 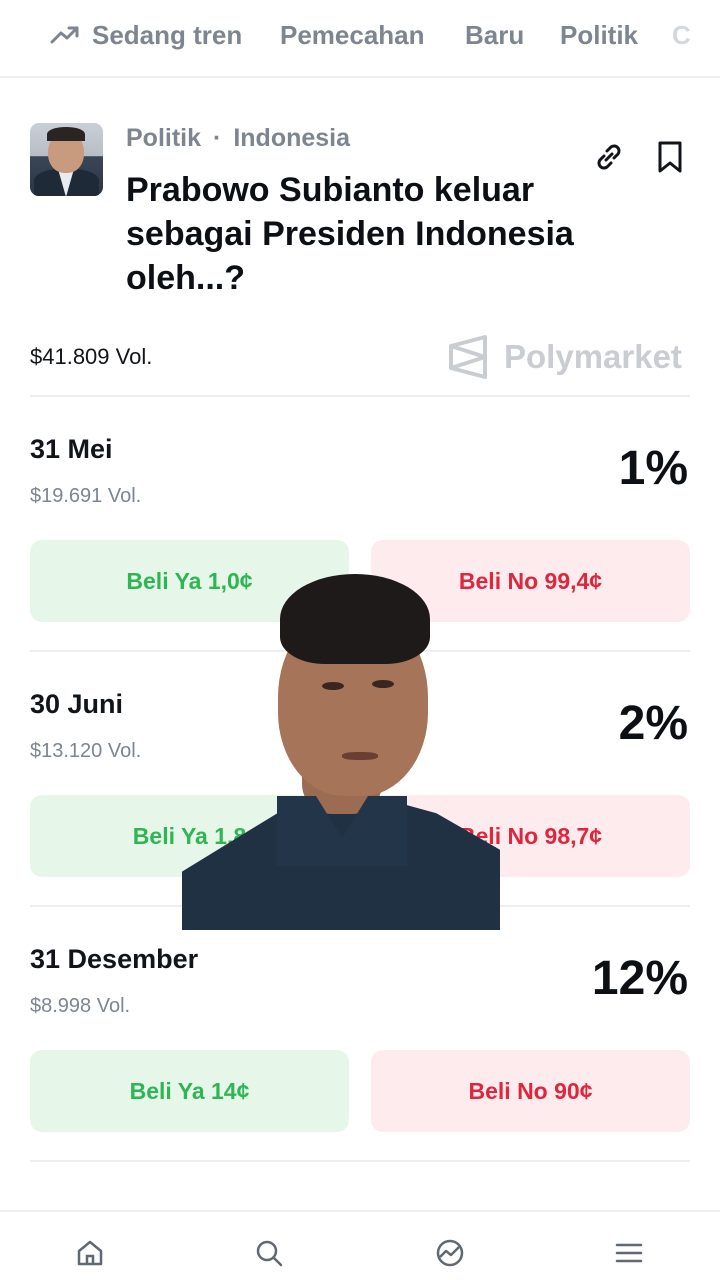 What do you see at coordinates (653, 723) in the screenshot?
I see `outcome-percent: 2%` at bounding box center [653, 723].